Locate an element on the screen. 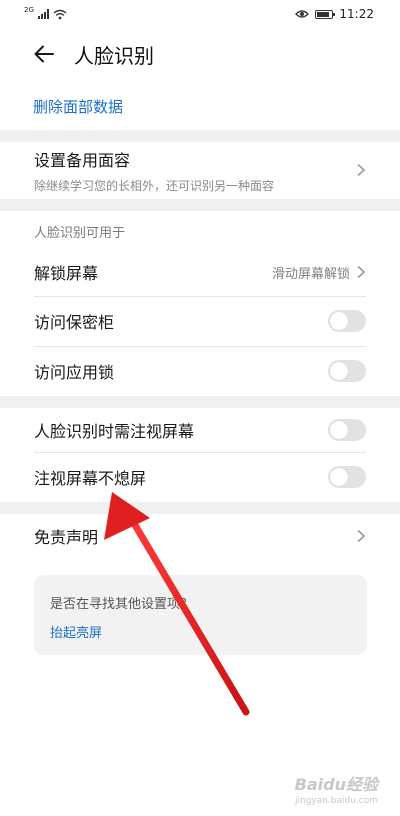  title-bar: 人脸识别 is located at coordinates (200, 54).